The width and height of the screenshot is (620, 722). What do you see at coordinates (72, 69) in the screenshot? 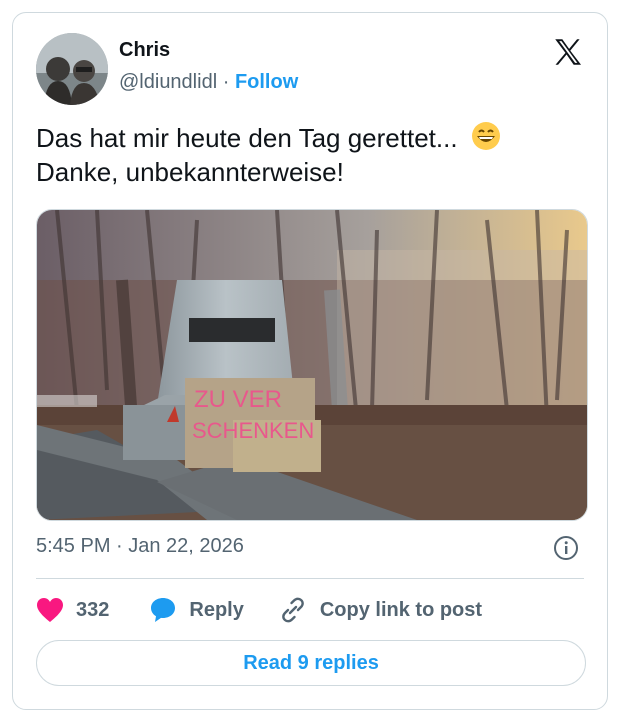
I see `avatar` at bounding box center [72, 69].